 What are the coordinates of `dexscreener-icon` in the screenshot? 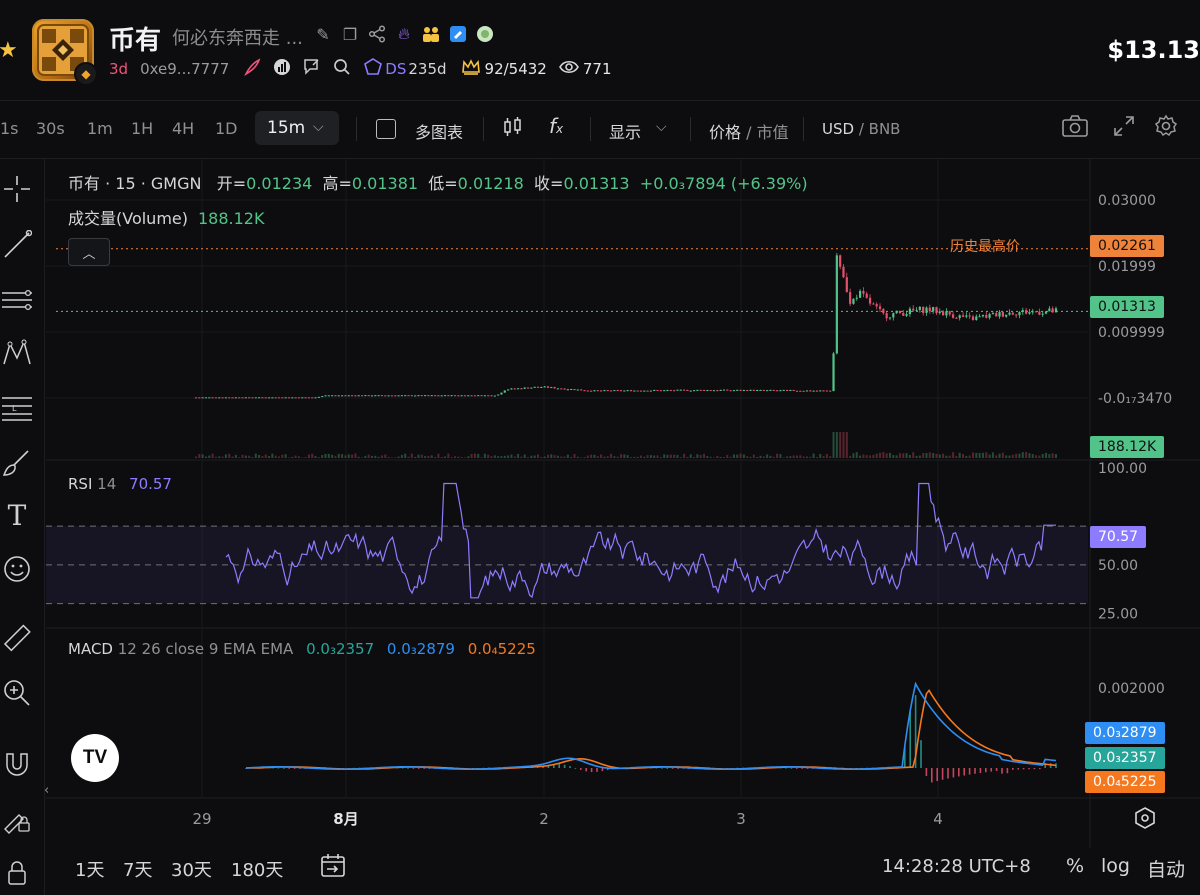 It's located at (373, 69).